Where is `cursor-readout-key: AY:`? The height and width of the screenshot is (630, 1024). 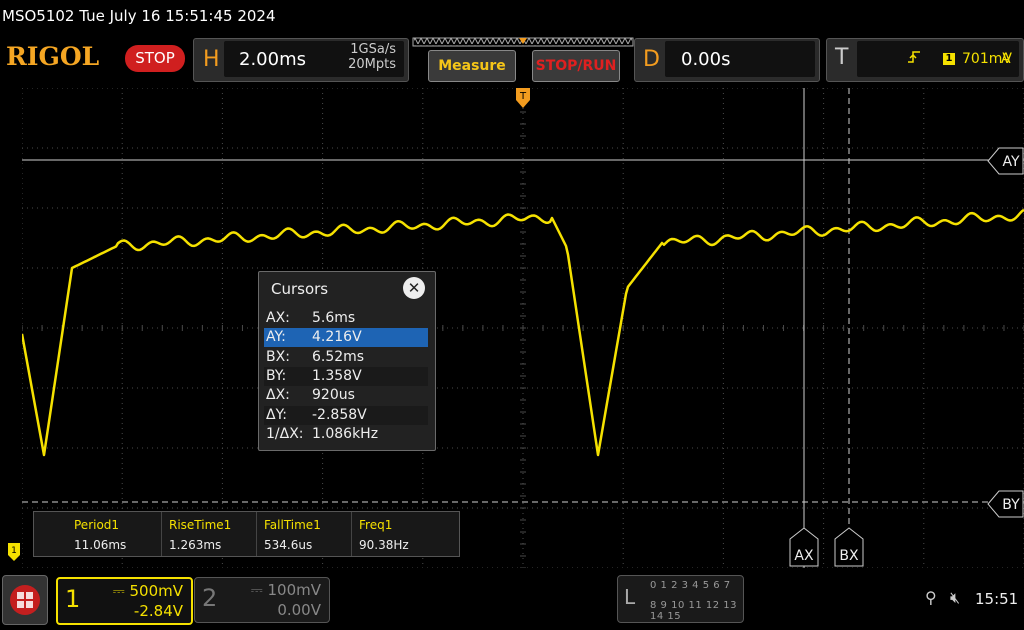 cursor-readout-key: AY: is located at coordinates (276, 337).